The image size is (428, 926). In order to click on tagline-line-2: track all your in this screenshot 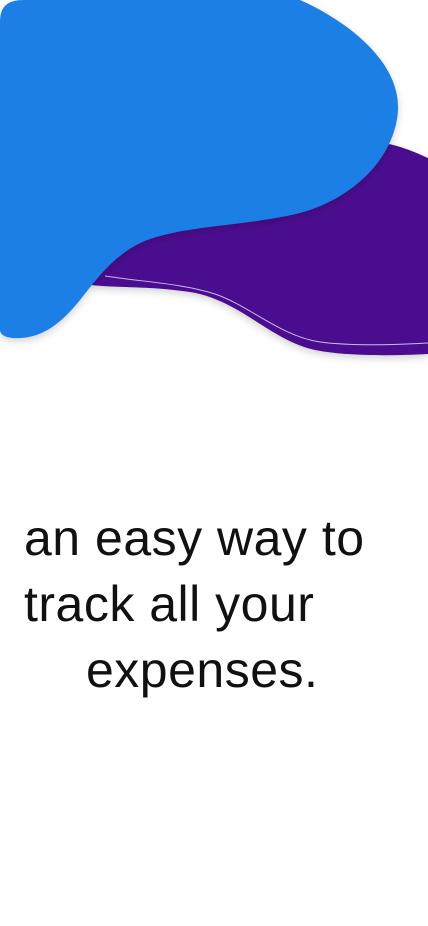, I will do `click(169, 604)`.